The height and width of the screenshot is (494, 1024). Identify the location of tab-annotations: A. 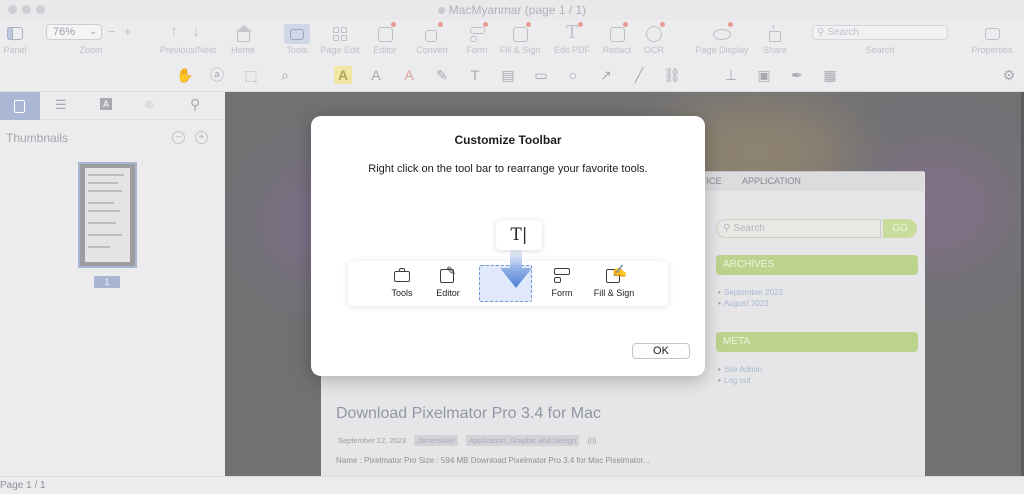
(106, 106).